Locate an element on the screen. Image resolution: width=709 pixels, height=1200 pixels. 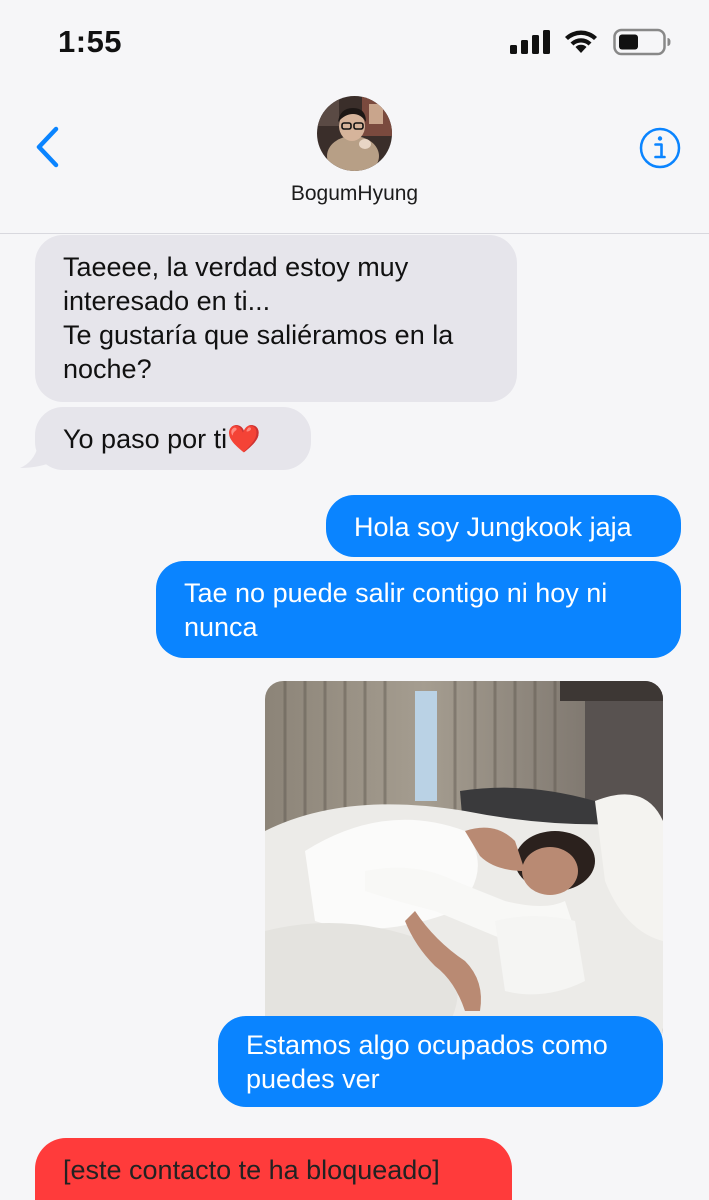
message-line: Tae no puede salir contigo ni hoy ni is located at coordinates (396, 593).